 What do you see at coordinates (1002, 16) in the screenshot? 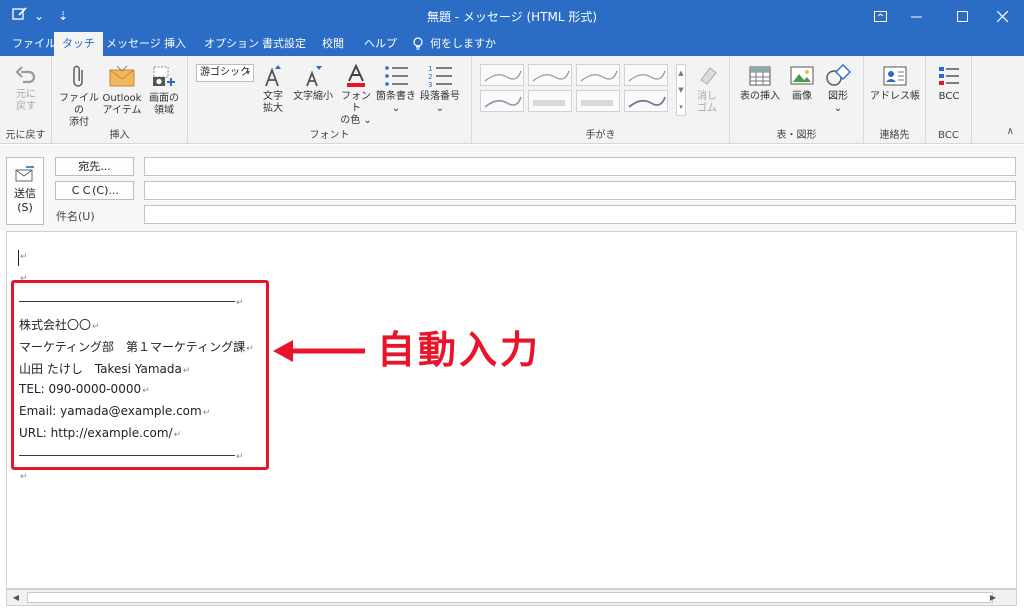
I see `close-icon` at bounding box center [1002, 16].